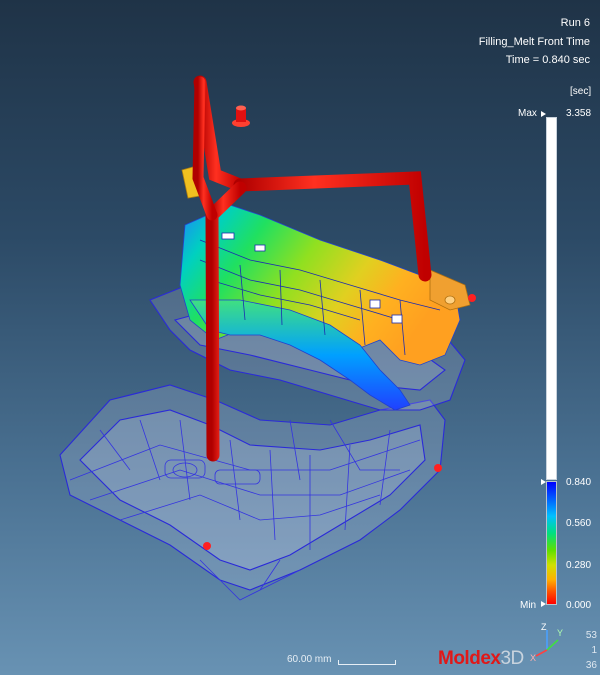  I want to click on axis-triad, so click(547, 643).